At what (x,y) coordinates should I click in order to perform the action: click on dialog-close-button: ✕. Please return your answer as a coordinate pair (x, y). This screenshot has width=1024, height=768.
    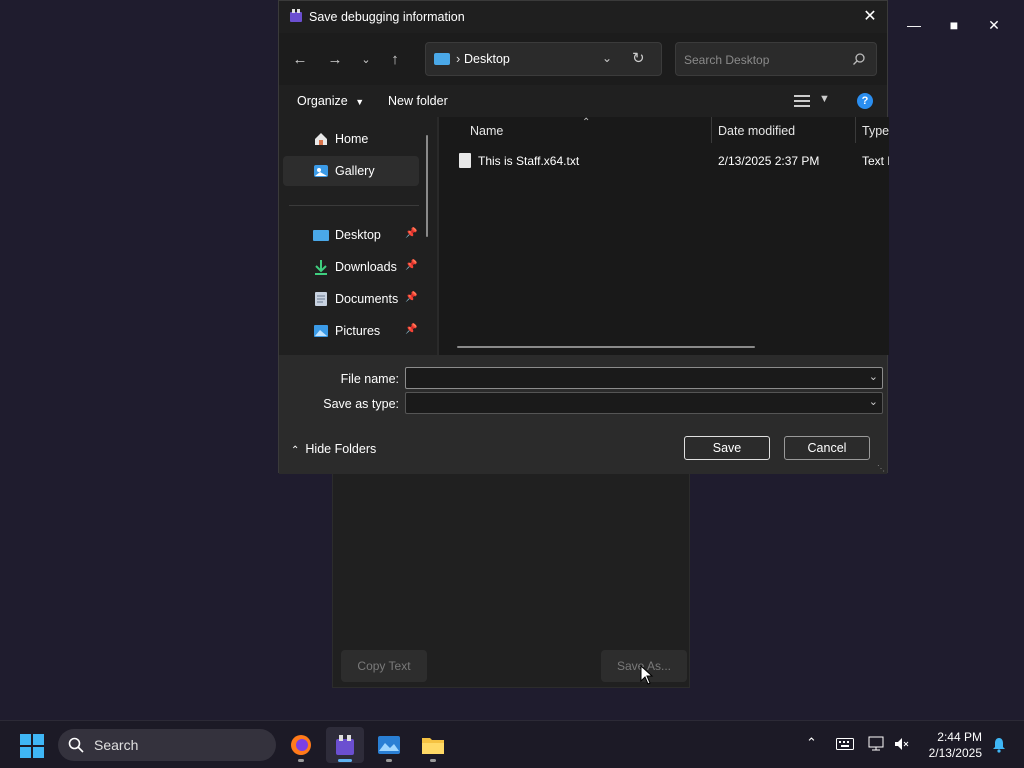
    Looking at the image, I should click on (870, 16).